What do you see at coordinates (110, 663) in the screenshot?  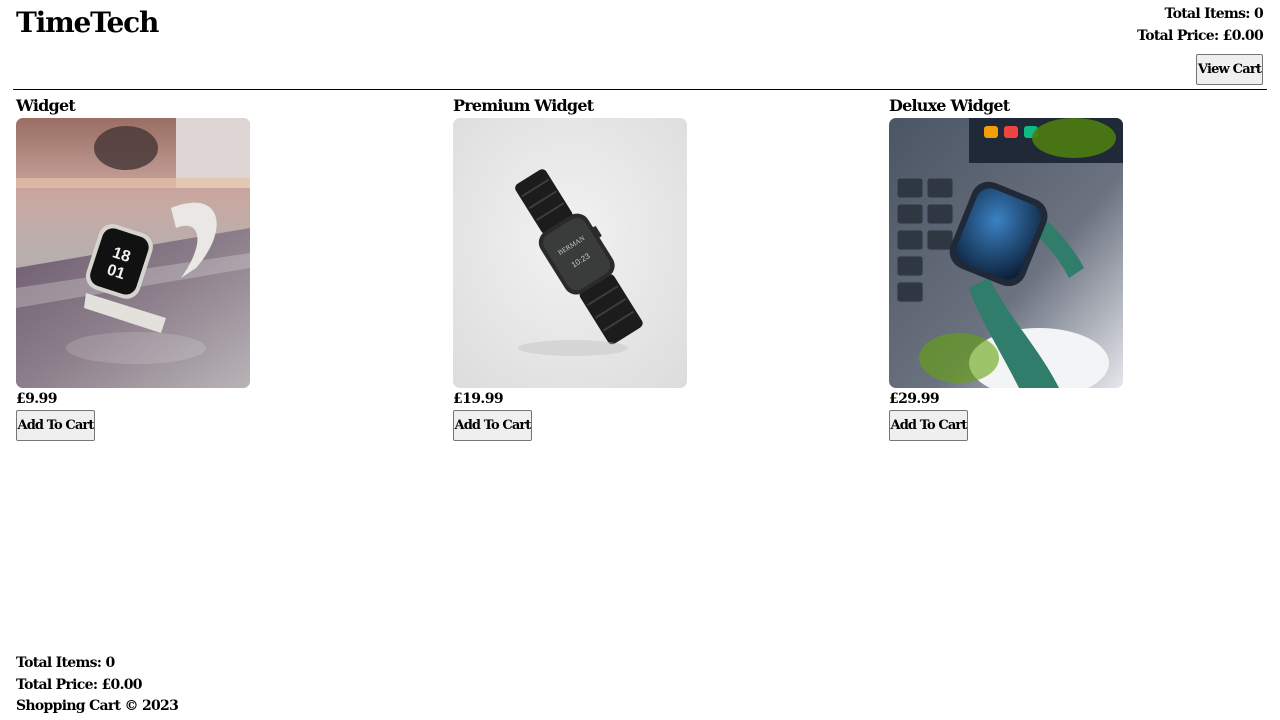 I see `footer-total-items-value: 0` at bounding box center [110, 663].